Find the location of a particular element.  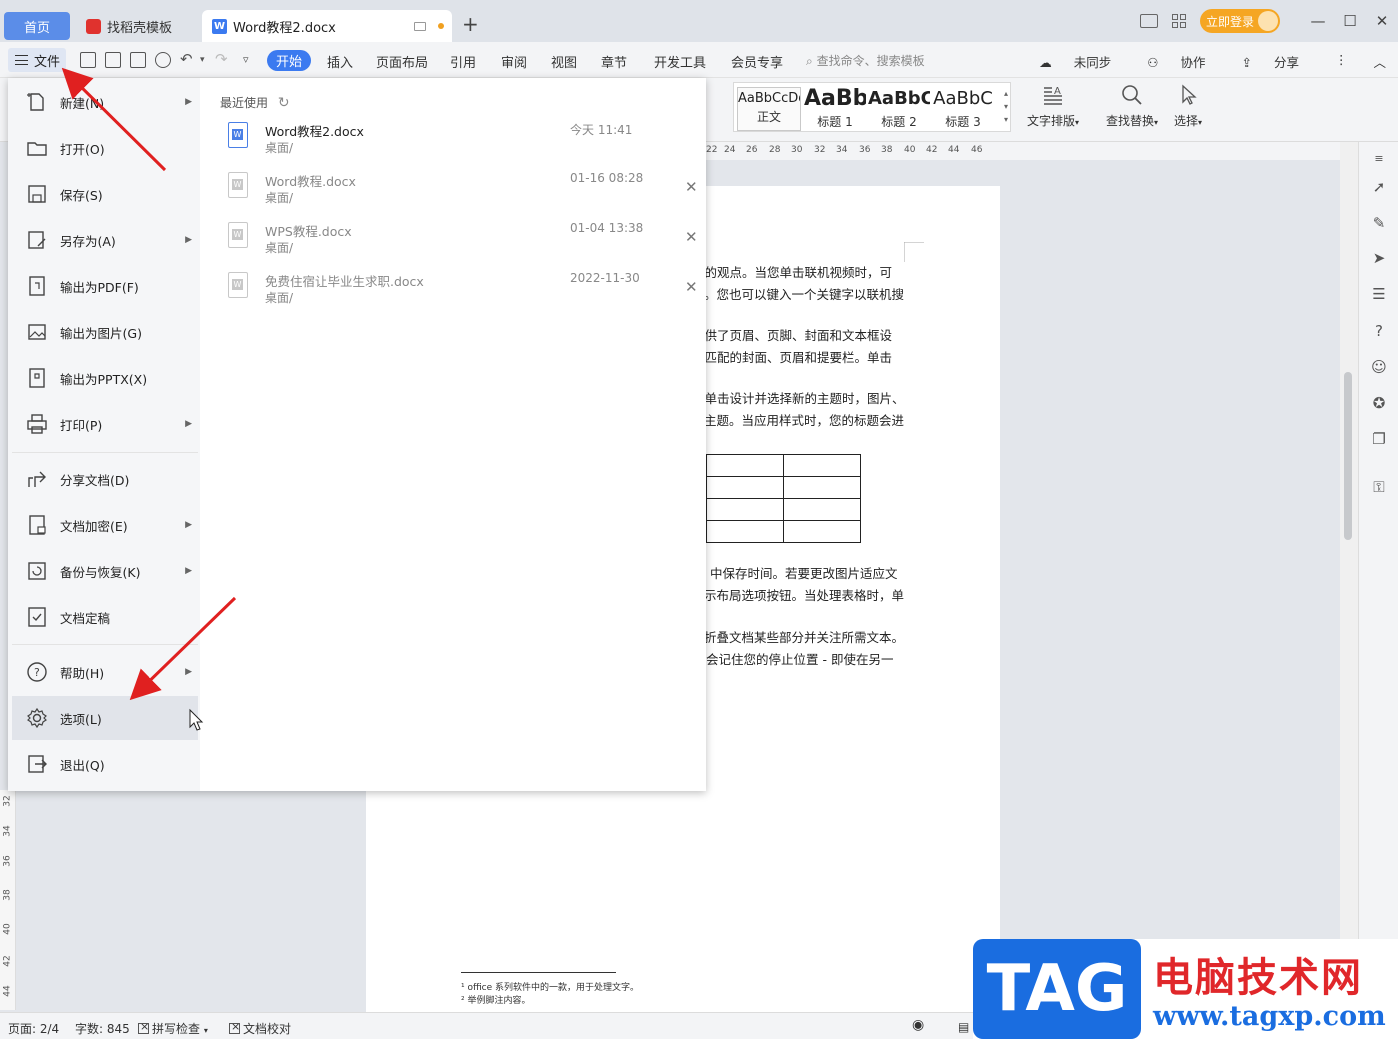

recent-file-item: W Word教程.docx 桌面/01-16 08:28 ✕ is located at coordinates (460, 192).